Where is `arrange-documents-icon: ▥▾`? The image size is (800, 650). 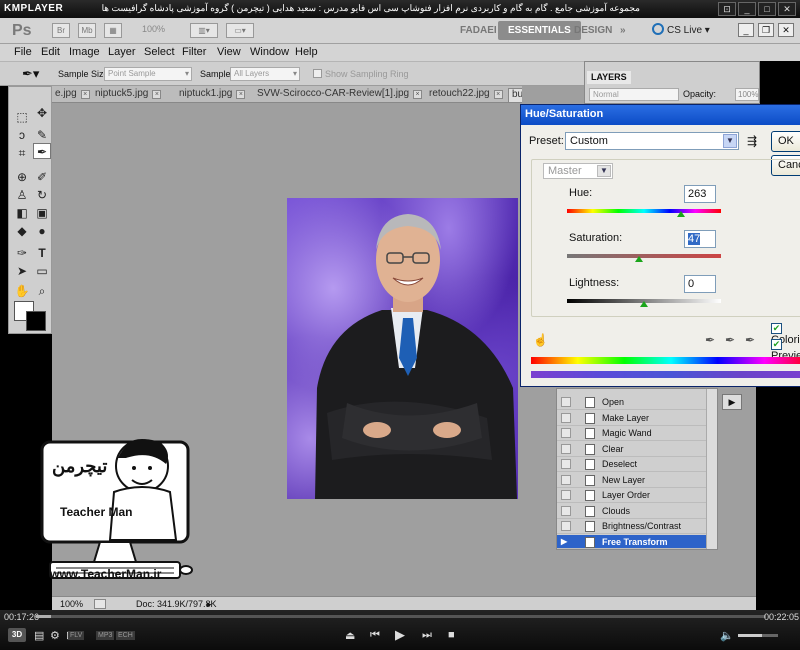
arrange-documents-icon: ▥▾ is located at coordinates (204, 30).